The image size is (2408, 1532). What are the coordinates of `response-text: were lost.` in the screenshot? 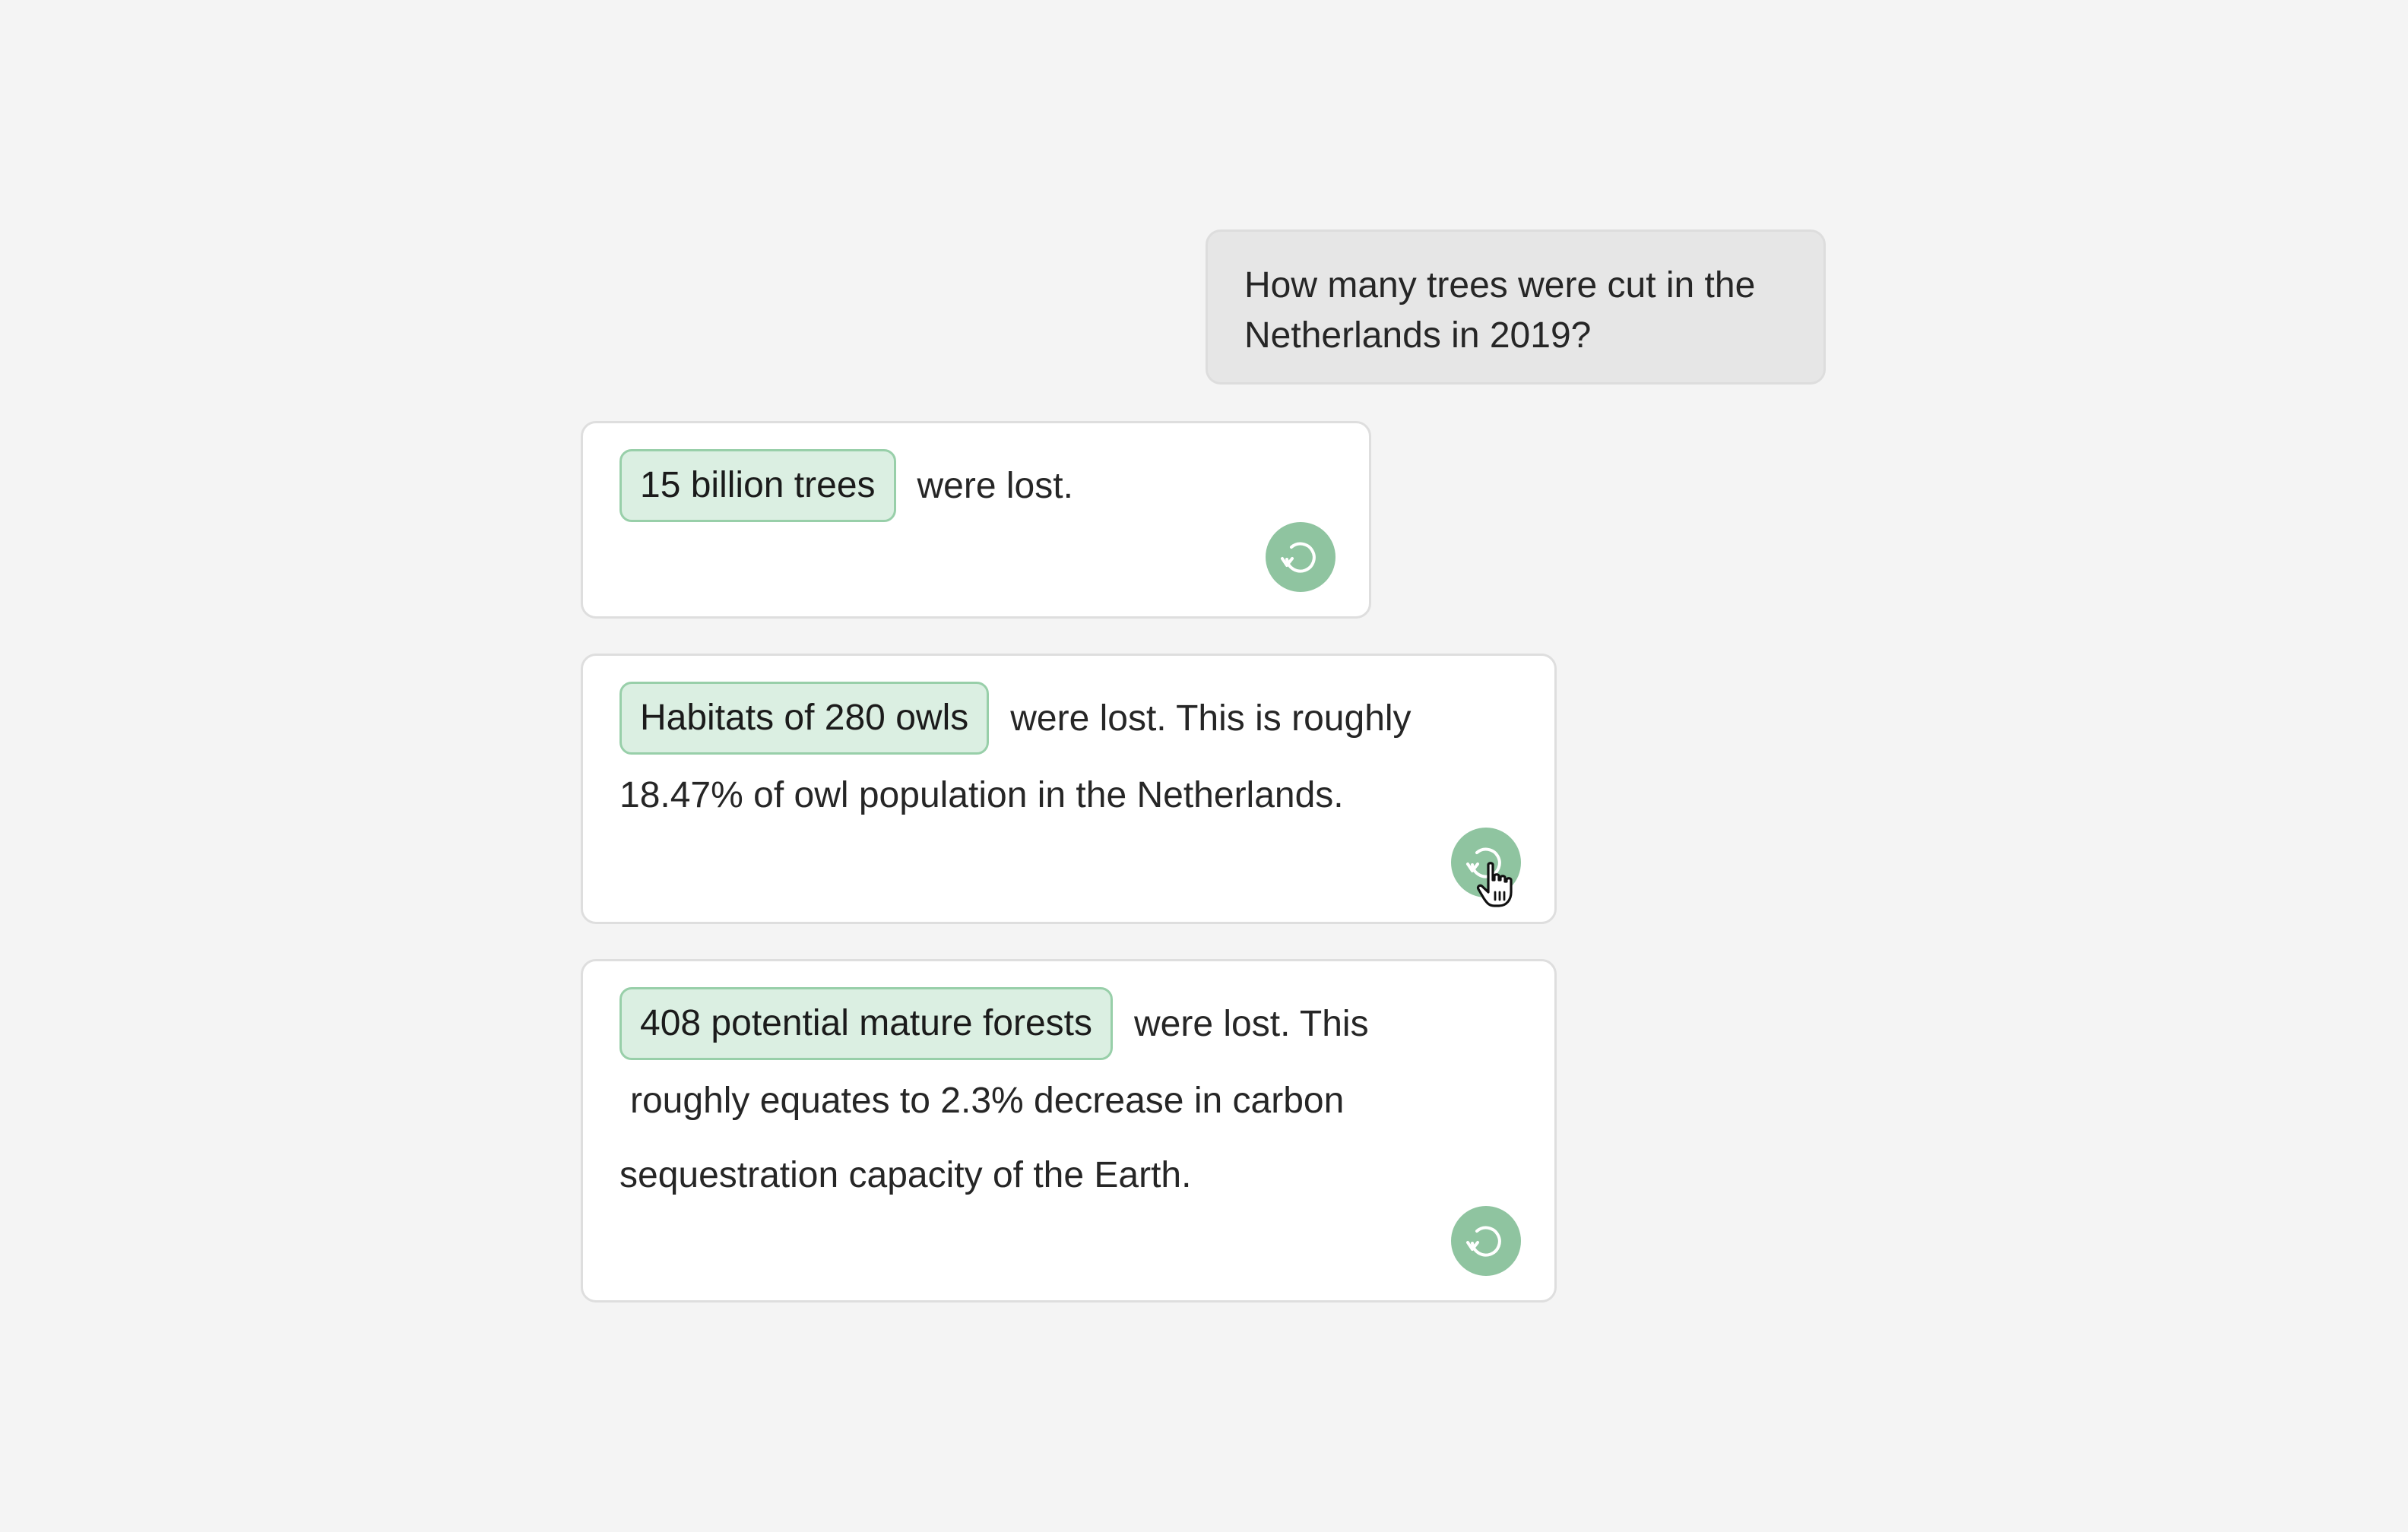 It's located at (995, 485).